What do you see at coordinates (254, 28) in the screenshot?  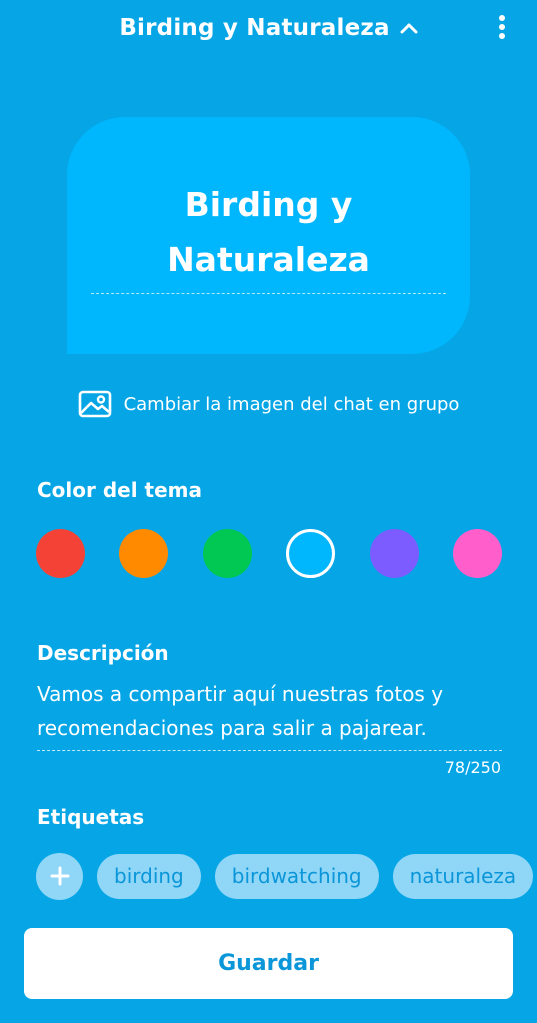 I see `header-title: Birding y Naturaleza` at bounding box center [254, 28].